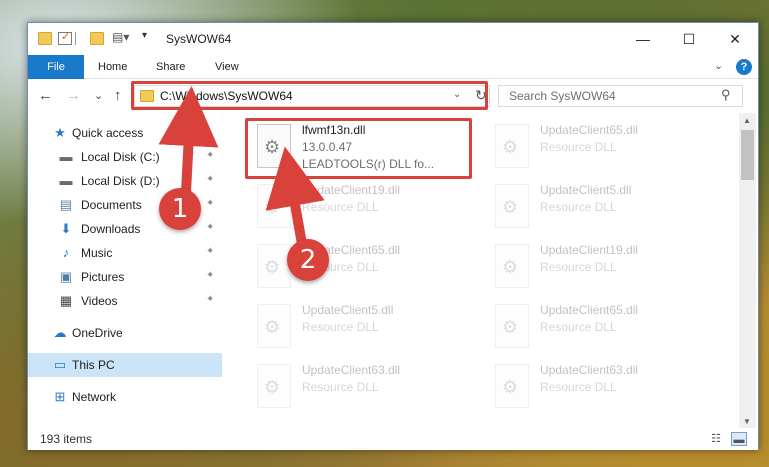 The image size is (769, 467). What do you see at coordinates (393, 439) in the screenshot?
I see `status-bar: 193 items ☷ ▬` at bounding box center [393, 439].